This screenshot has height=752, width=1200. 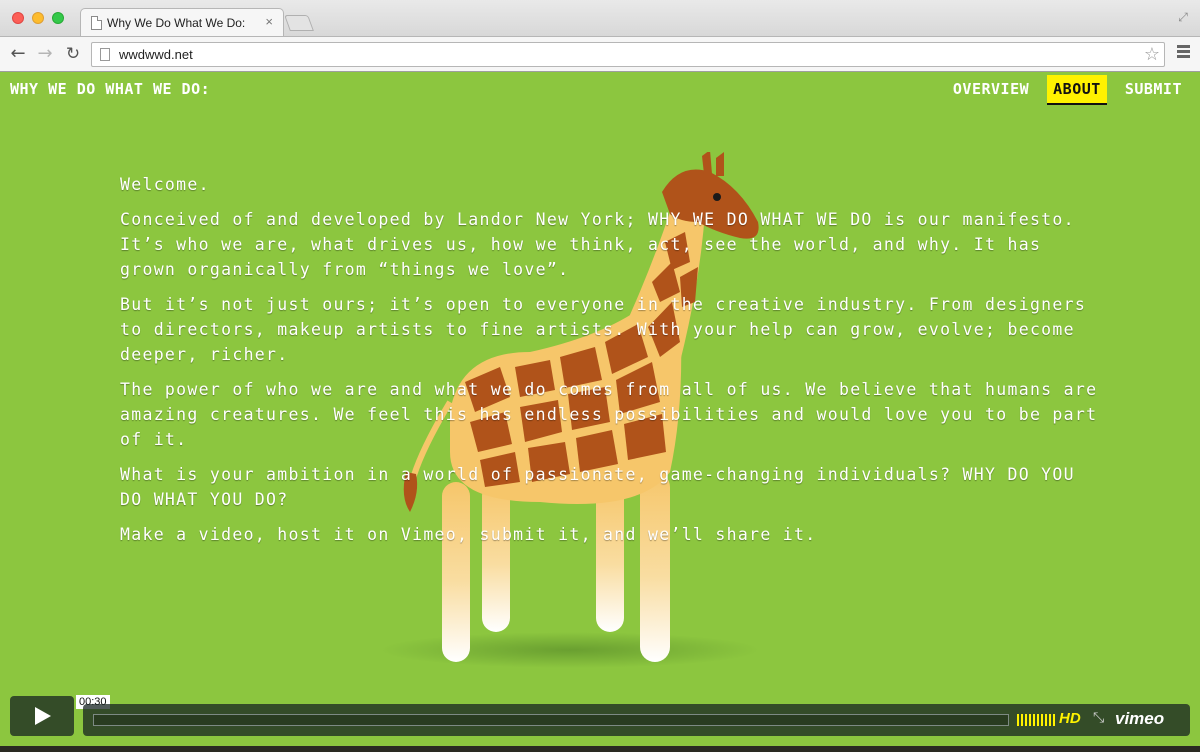 What do you see at coordinates (73, 54) in the screenshot?
I see `reload-icon: ↻` at bounding box center [73, 54].